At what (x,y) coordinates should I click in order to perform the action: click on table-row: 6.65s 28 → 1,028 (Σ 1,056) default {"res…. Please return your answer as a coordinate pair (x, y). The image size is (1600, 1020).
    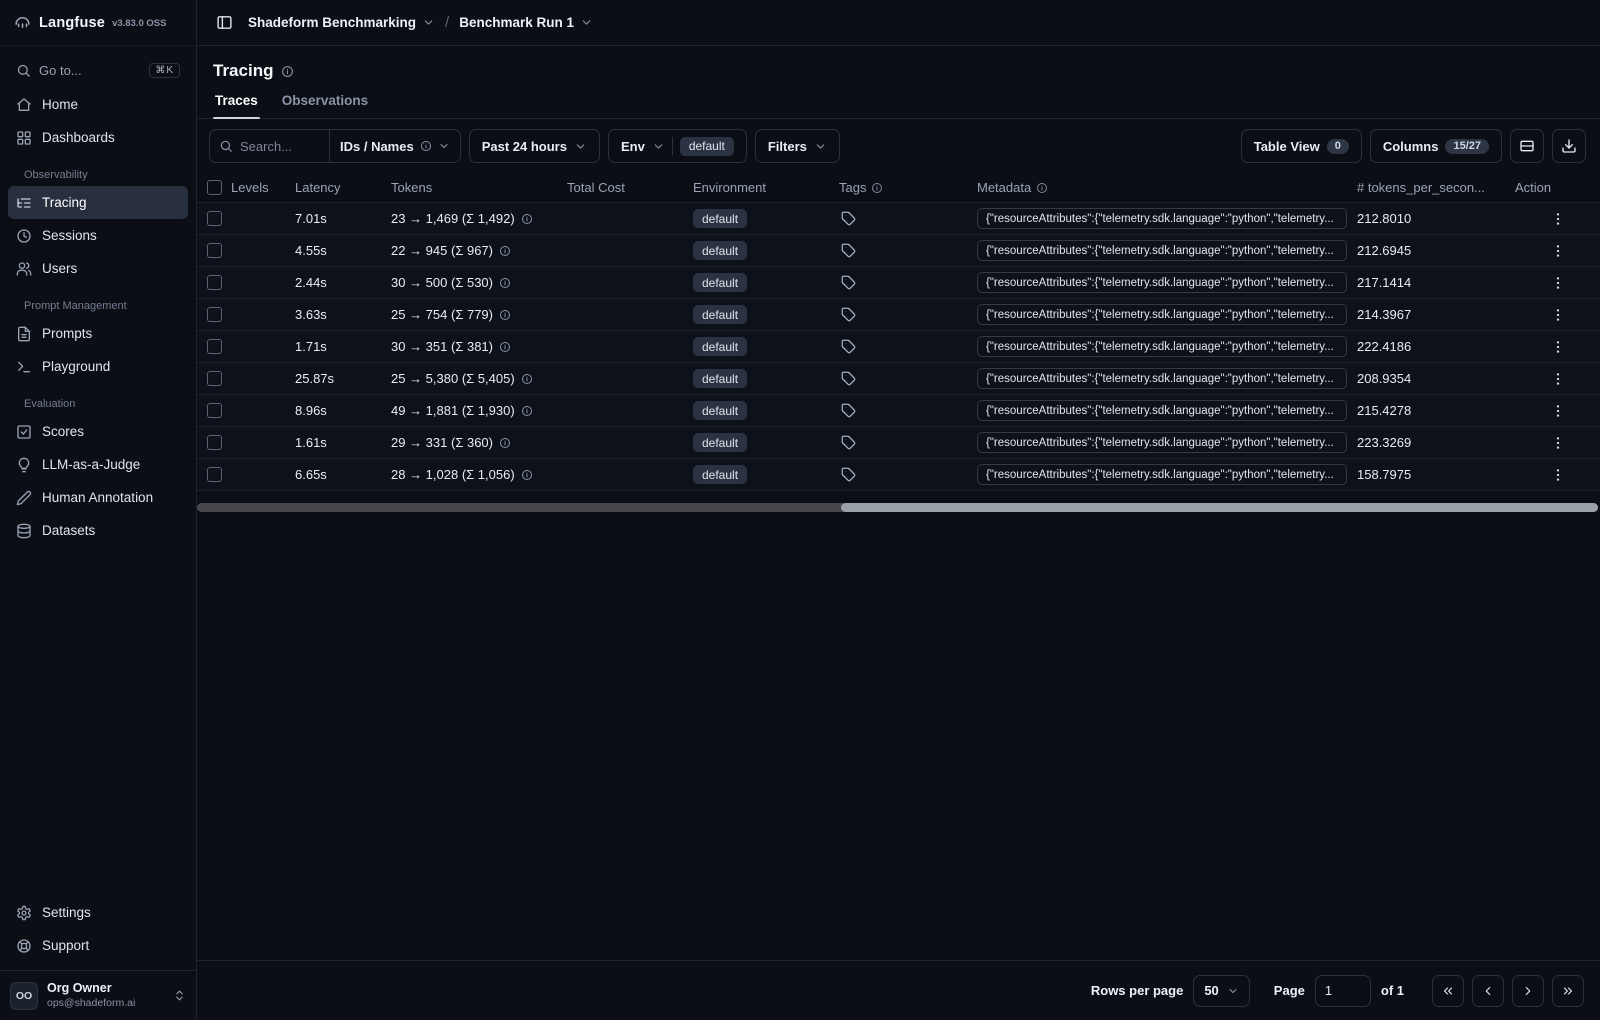
    Looking at the image, I should click on (898, 475).